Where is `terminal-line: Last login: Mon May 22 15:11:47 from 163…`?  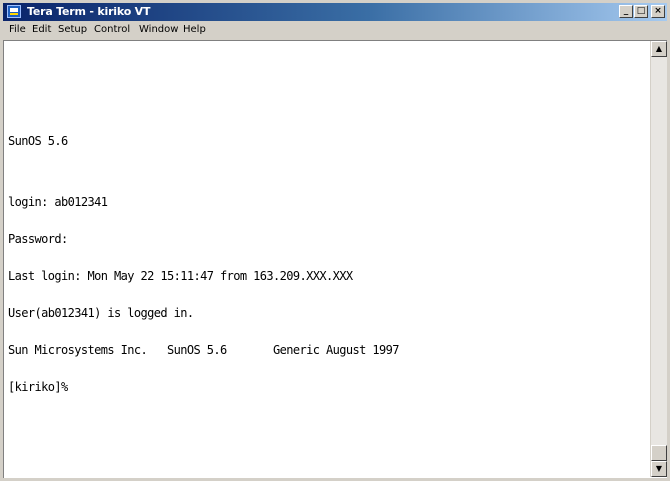
terminal-line: Last login: Mon May 22 15:11:47 from 163… is located at coordinates (180, 276).